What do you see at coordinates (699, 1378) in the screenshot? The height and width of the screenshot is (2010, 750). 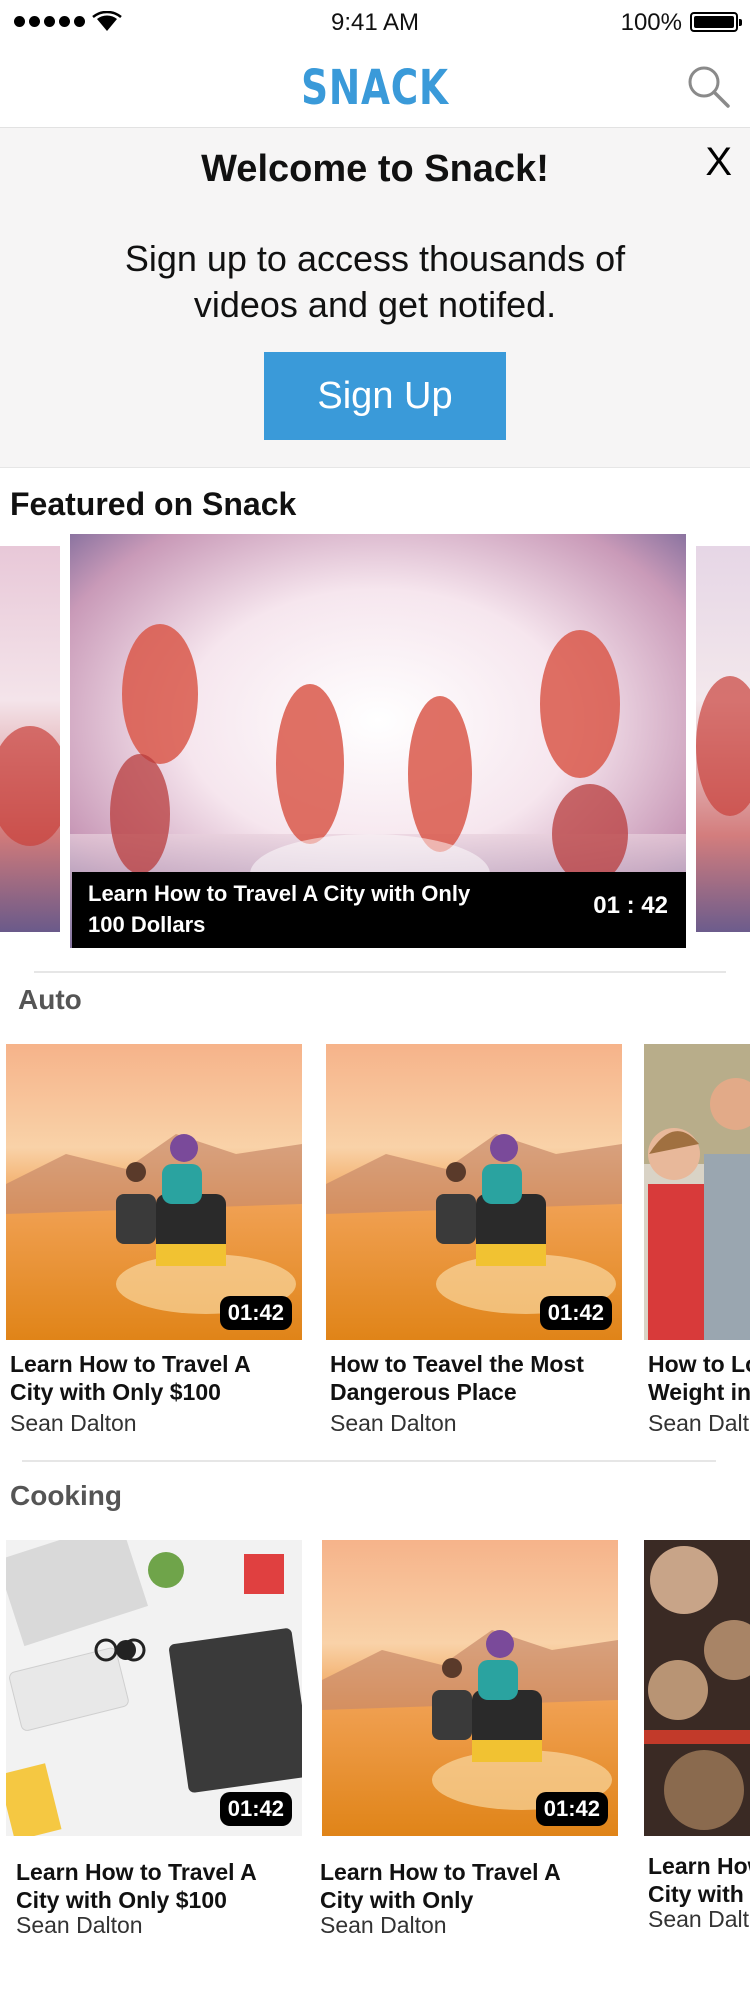 I see `video-title: How to Lose Weight in` at bounding box center [699, 1378].